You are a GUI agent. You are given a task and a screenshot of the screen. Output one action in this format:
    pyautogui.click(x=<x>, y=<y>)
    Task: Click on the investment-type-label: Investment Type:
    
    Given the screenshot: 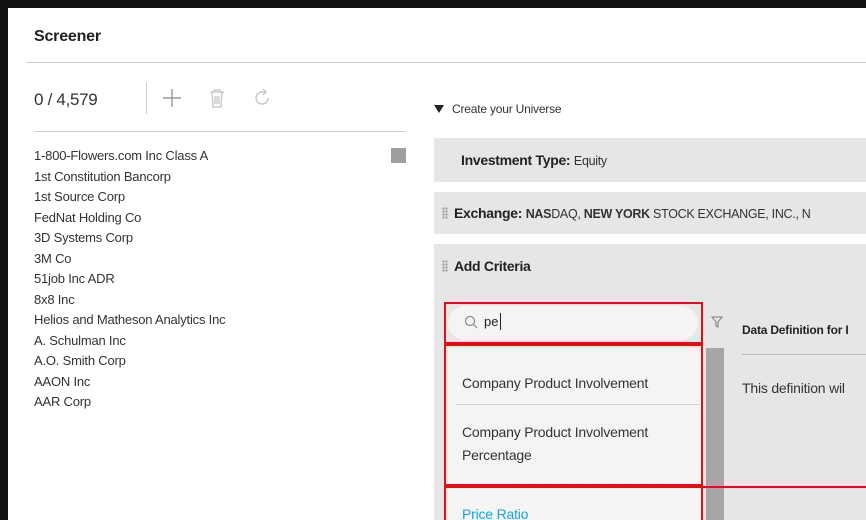 What is the action you would take?
    pyautogui.click(x=516, y=160)
    